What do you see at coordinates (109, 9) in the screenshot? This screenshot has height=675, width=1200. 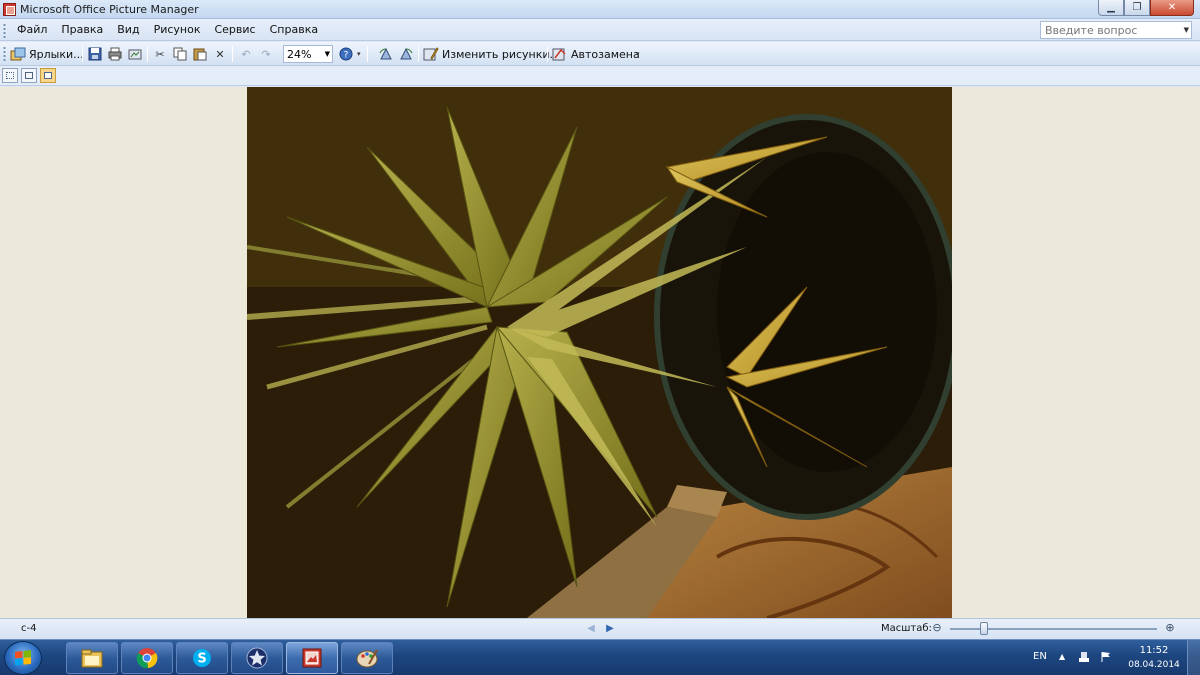 I see `window-title: Microsoft Office Picture Manager` at bounding box center [109, 9].